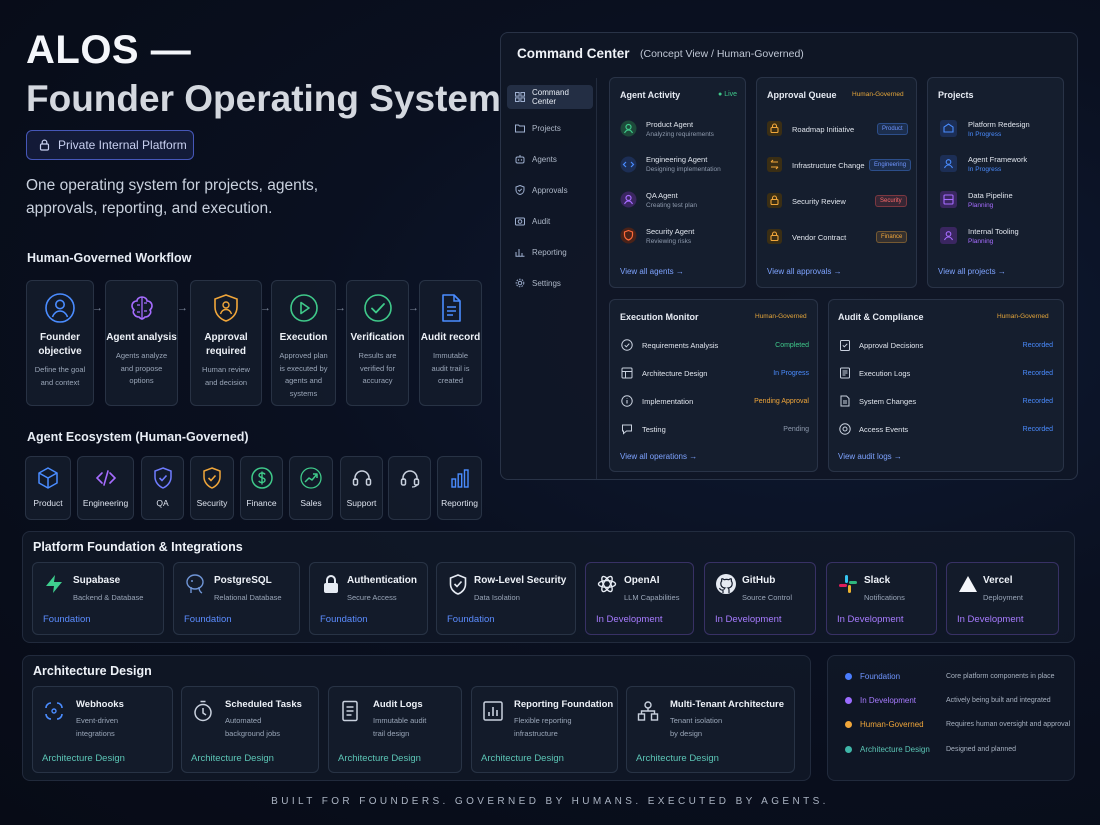 The height and width of the screenshot is (825, 1100). Describe the element at coordinates (109, 50) in the screenshot. I see `hero-title: ALOS —` at that location.